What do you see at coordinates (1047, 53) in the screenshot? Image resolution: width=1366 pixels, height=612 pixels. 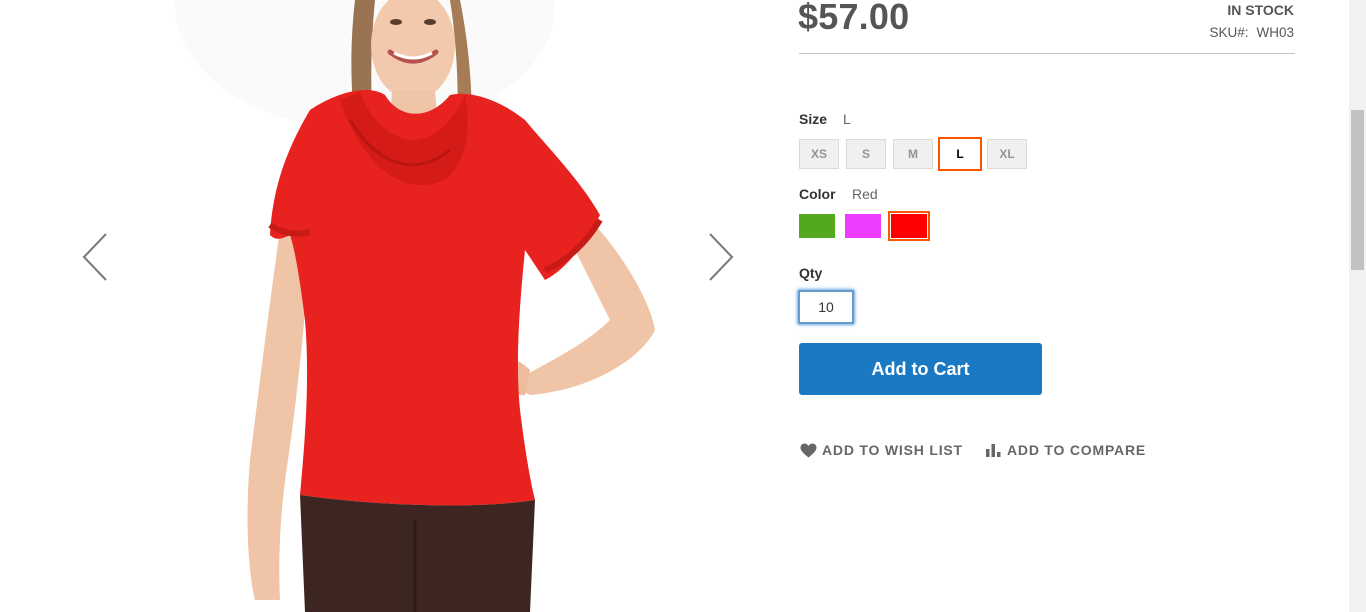 I see `divider` at bounding box center [1047, 53].